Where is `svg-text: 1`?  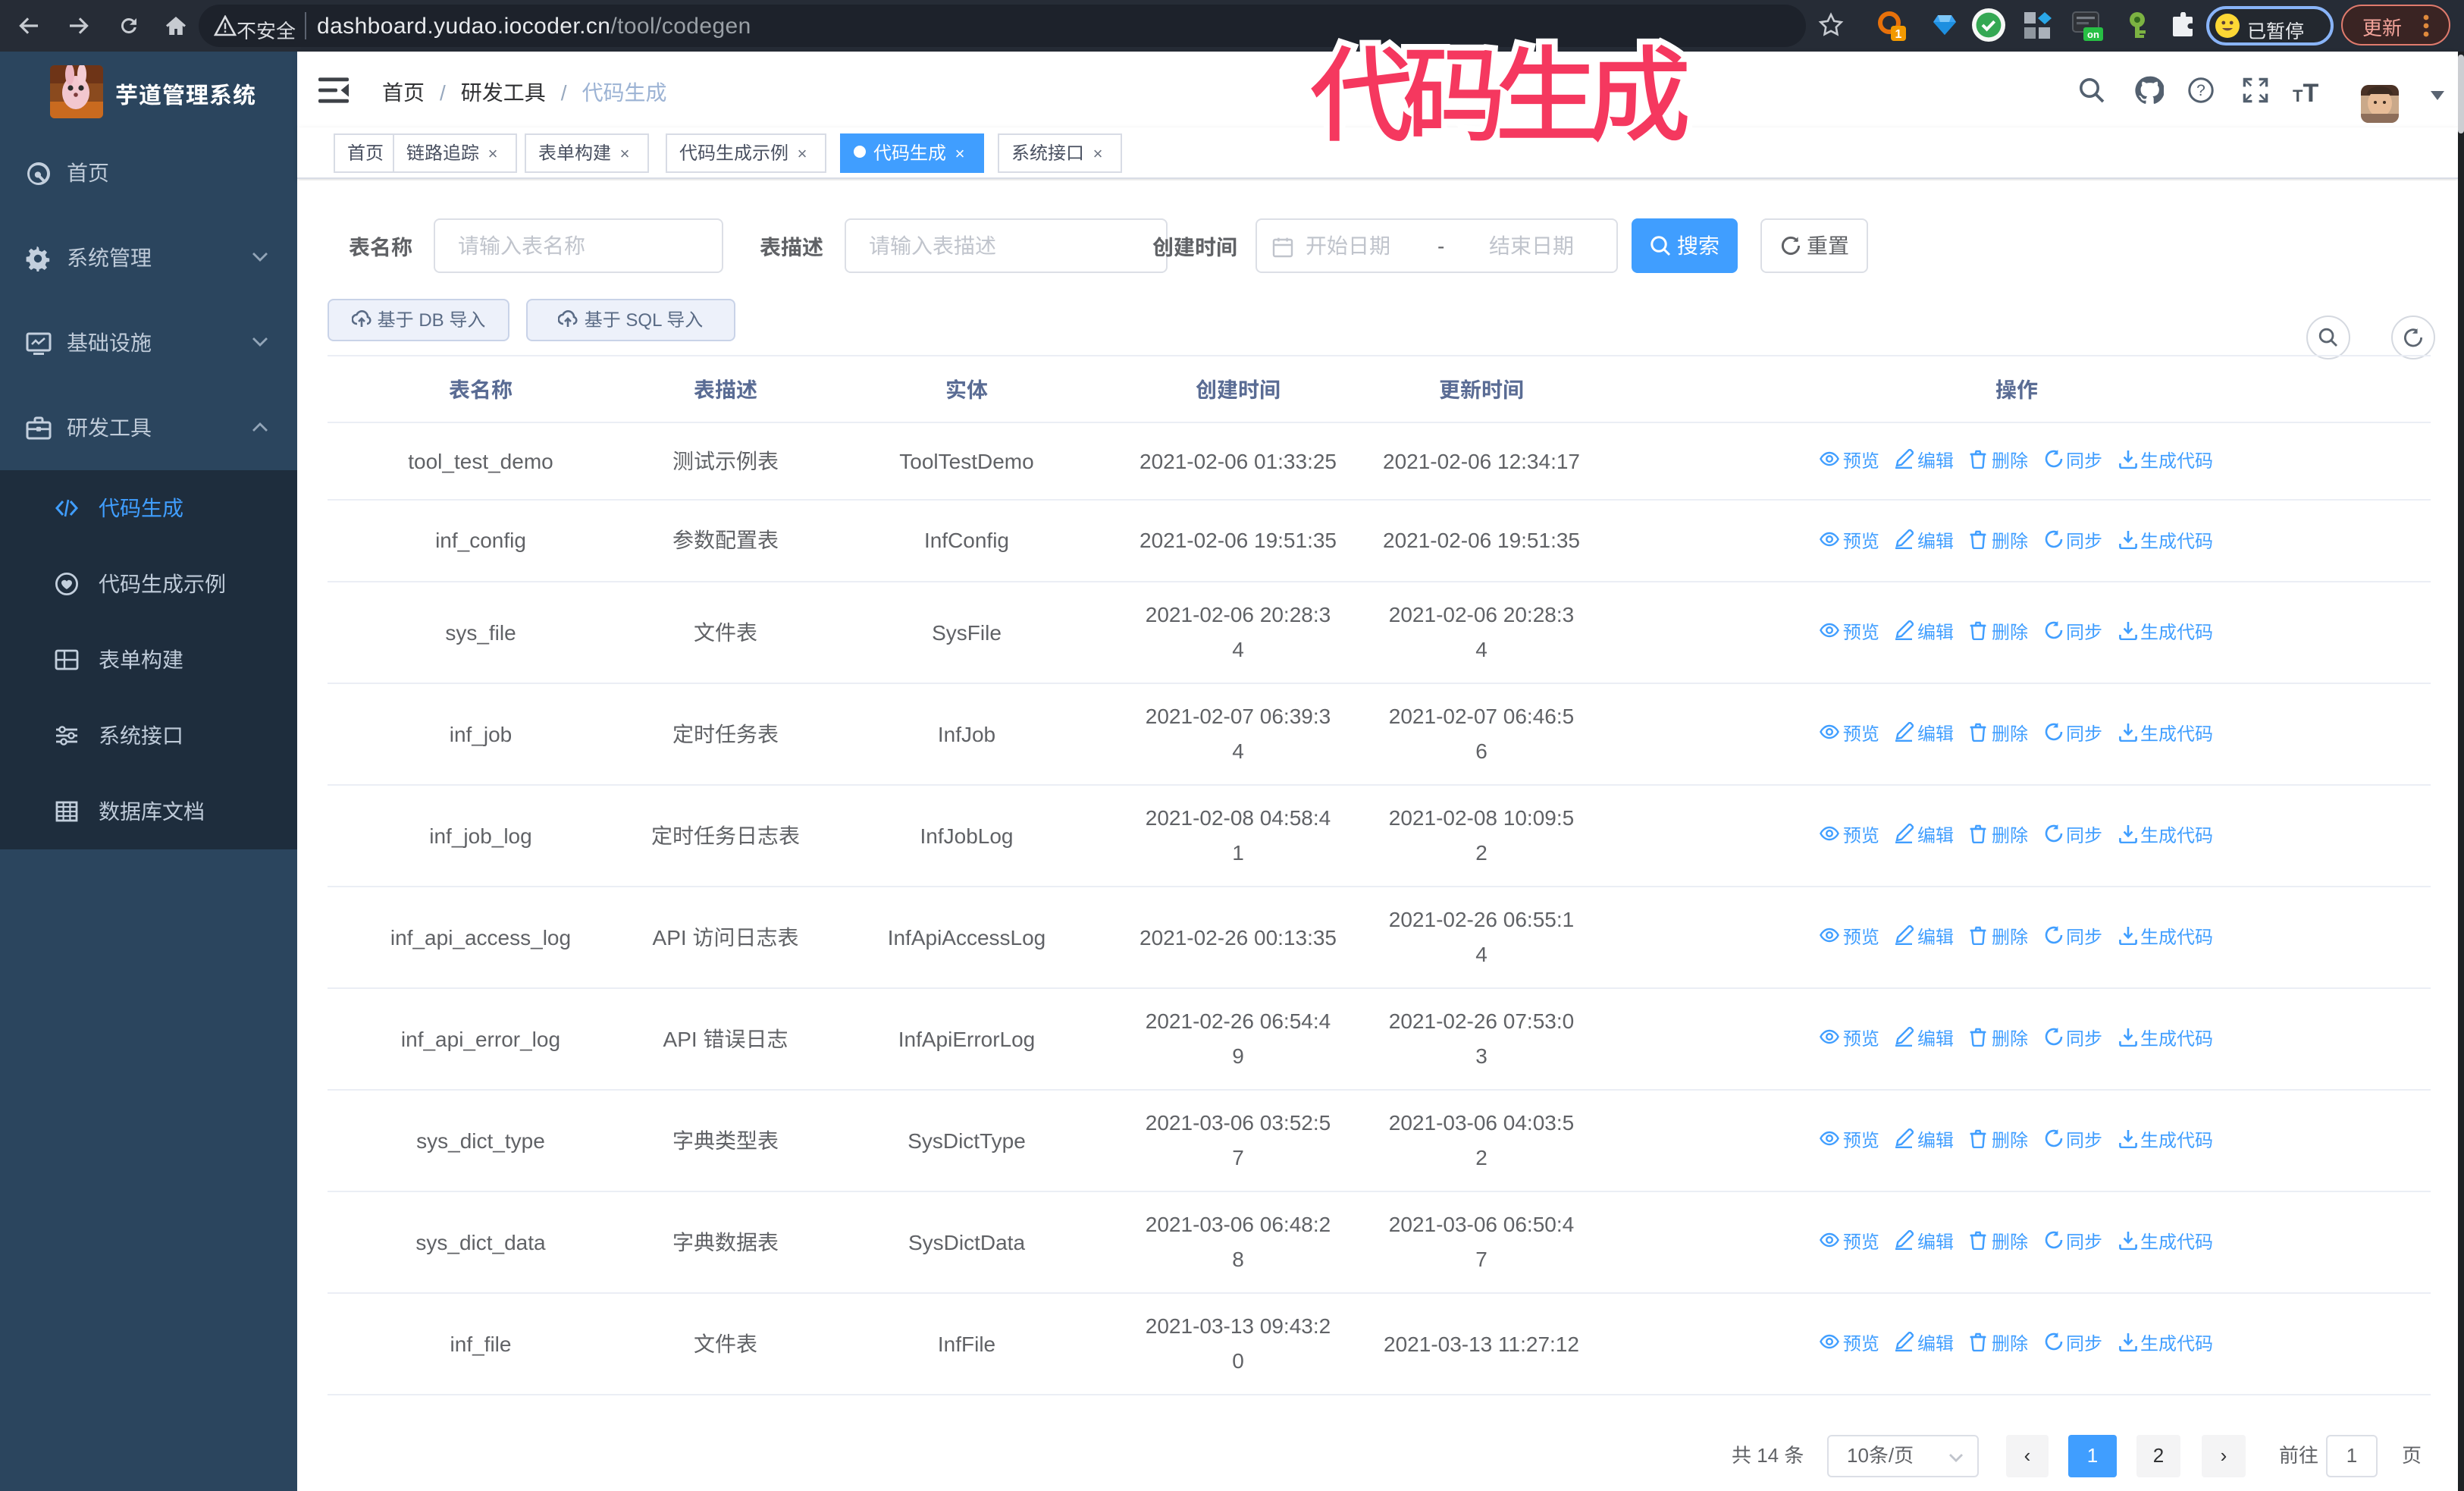
svg-text: 1 is located at coordinates (1899, 34).